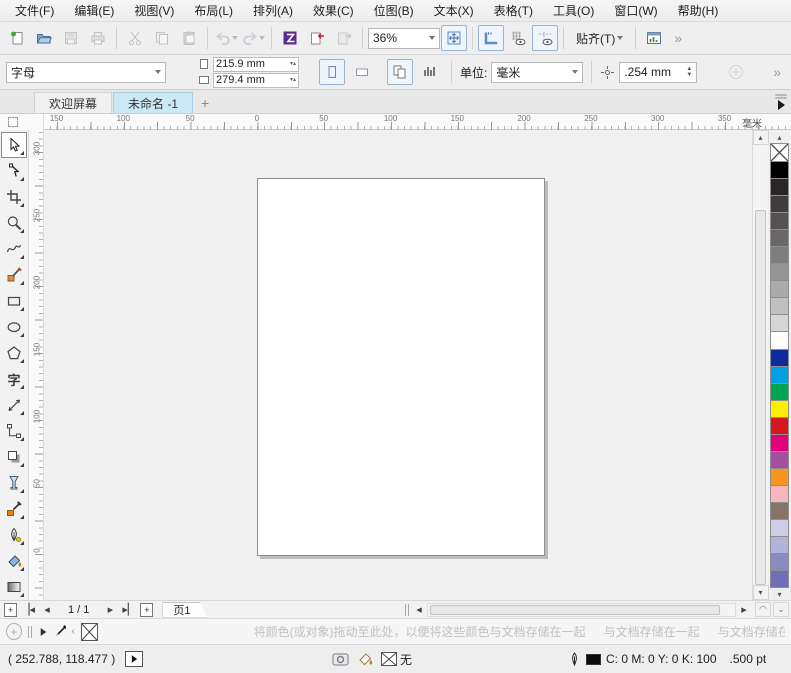 The width and height of the screenshot is (791, 673). I want to click on expand-arrow-icon, so click(43, 631).